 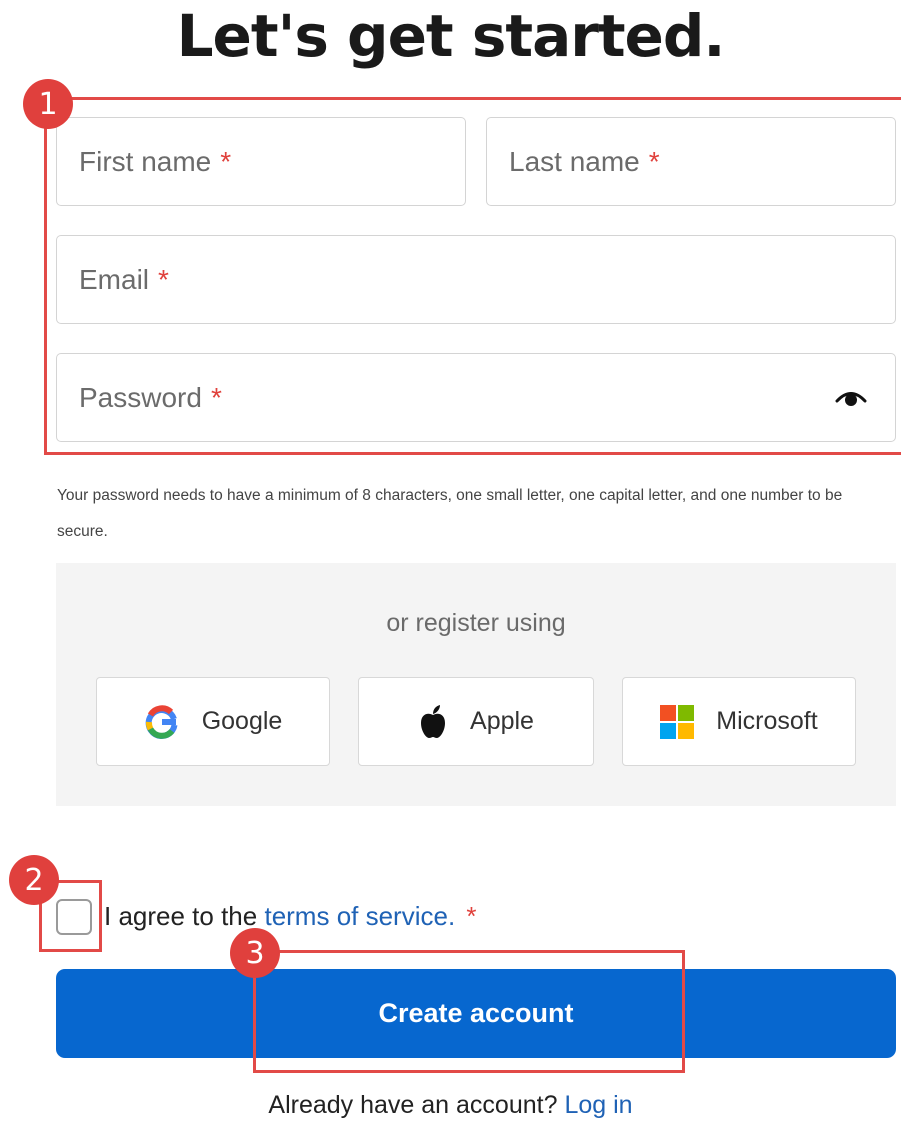 What do you see at coordinates (476, 623) in the screenshot?
I see `or-register-text: or register using` at bounding box center [476, 623].